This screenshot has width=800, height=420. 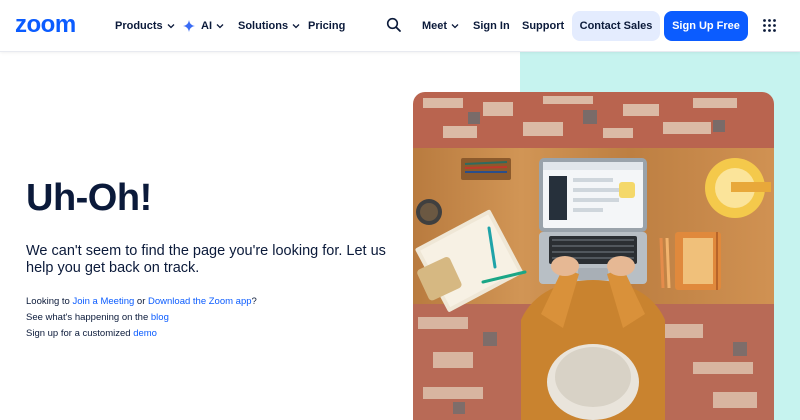 I want to click on nav-solutions: Solutions, so click(x=269, y=26).